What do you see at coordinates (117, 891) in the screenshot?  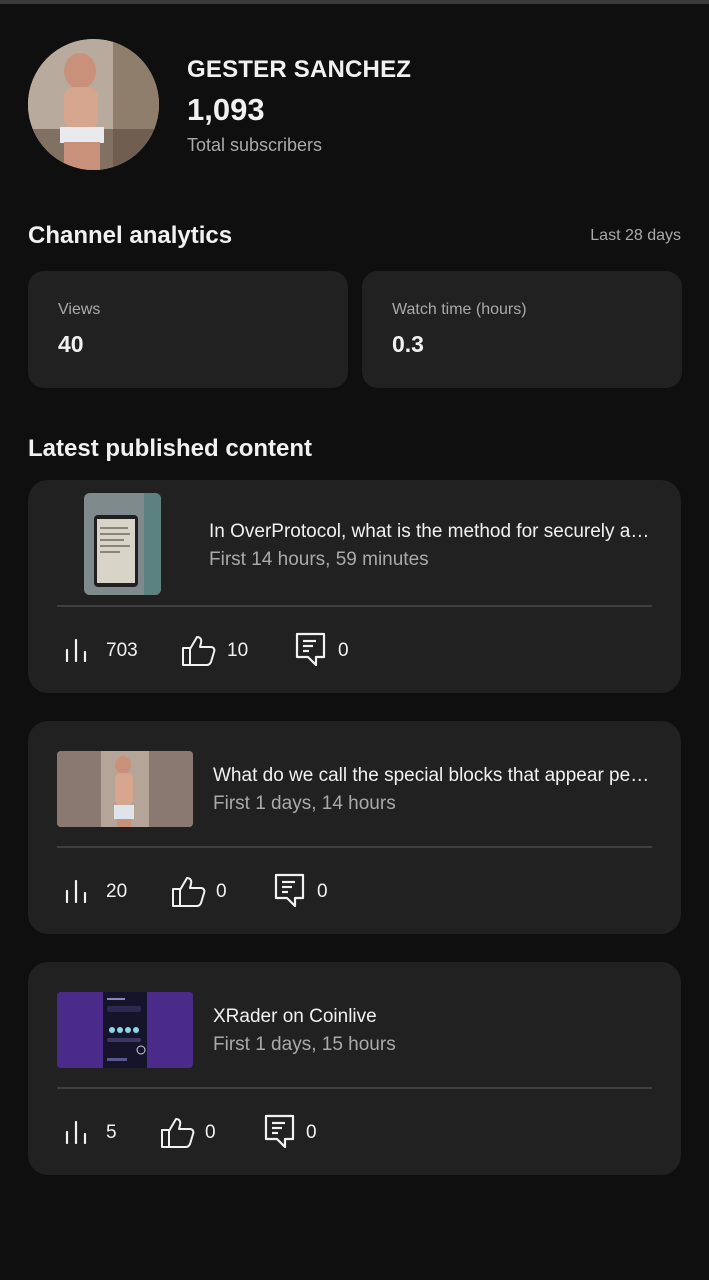 I see `views-count: 20` at bounding box center [117, 891].